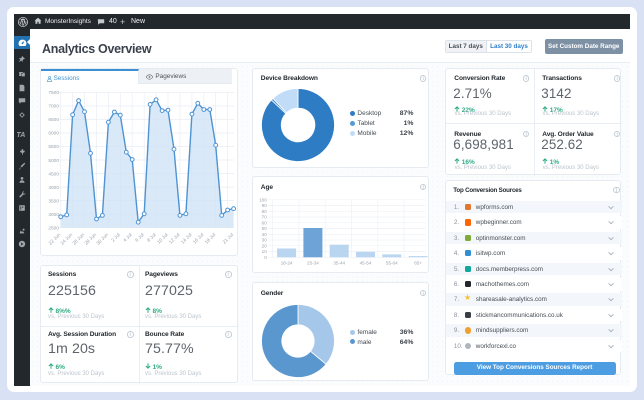  Describe the element at coordinates (53, 201) in the screenshot. I see `svg-text: 3500` at that location.